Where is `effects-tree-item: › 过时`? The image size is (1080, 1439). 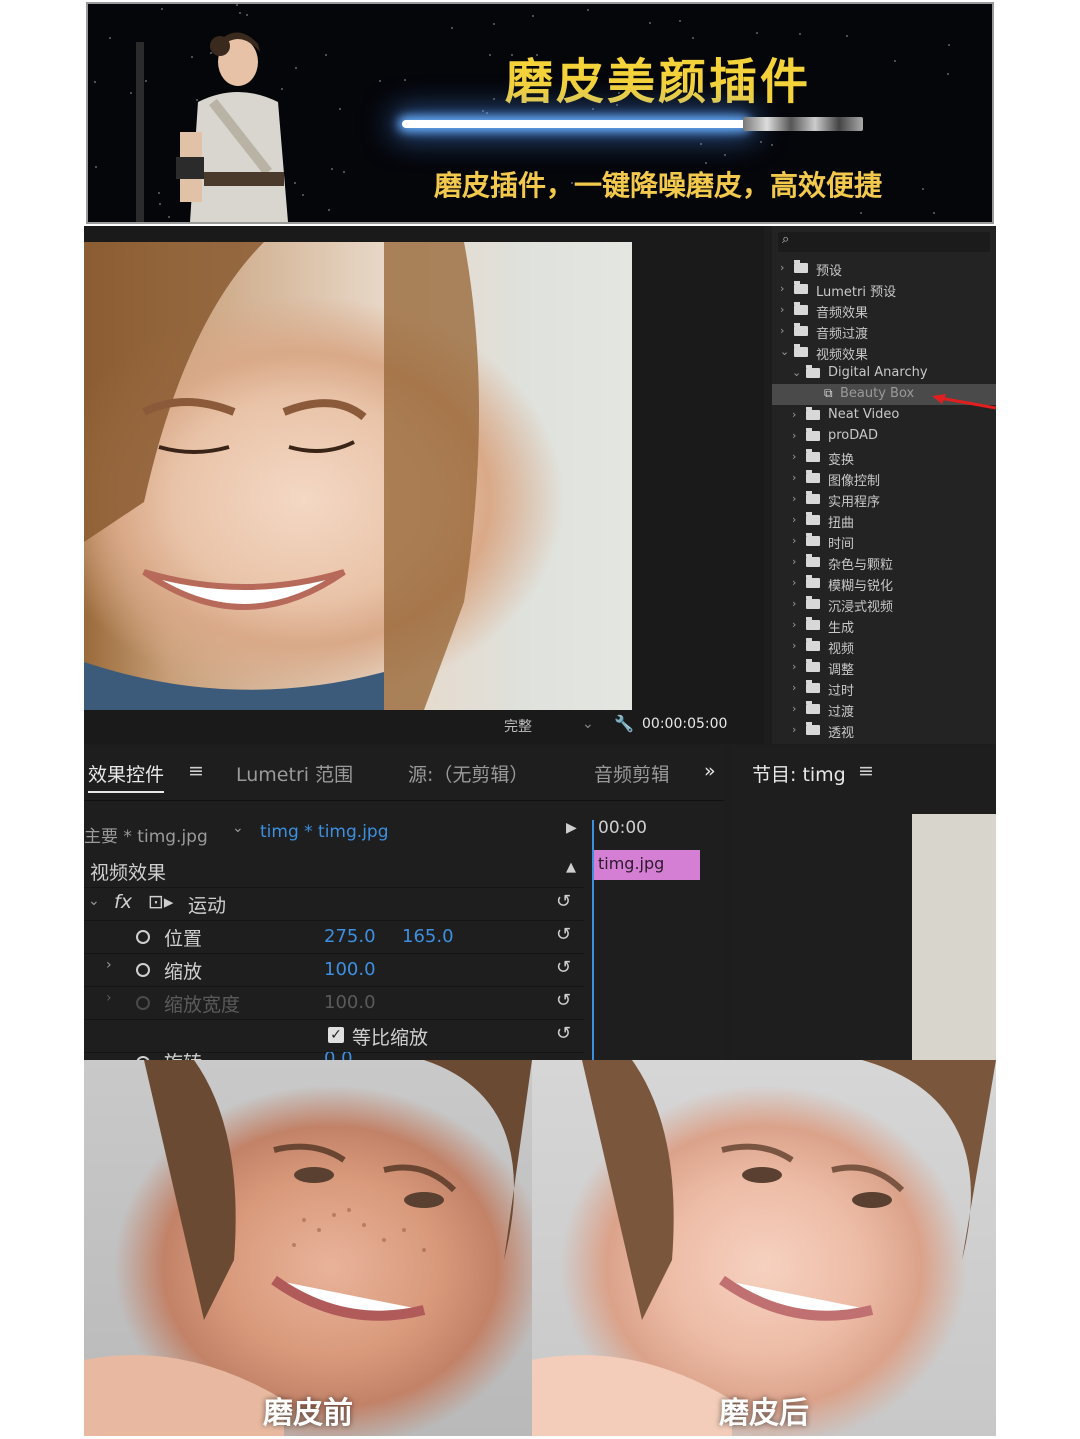 effects-tree-item: › 过时 is located at coordinates (884, 688).